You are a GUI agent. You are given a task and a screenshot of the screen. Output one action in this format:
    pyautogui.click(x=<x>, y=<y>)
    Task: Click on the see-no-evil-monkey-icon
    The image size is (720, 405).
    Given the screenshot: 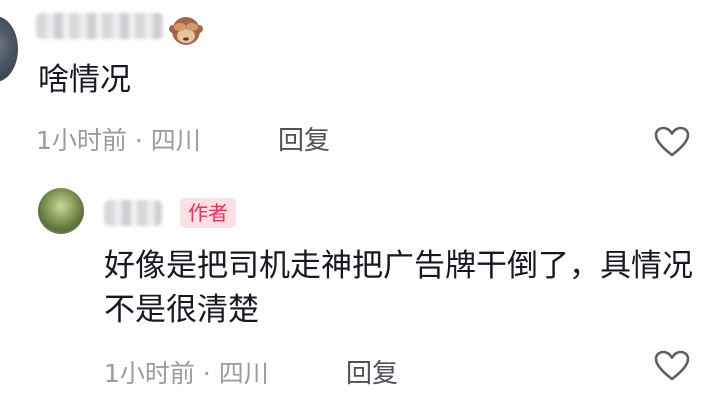 What is the action you would take?
    pyautogui.click(x=186, y=31)
    